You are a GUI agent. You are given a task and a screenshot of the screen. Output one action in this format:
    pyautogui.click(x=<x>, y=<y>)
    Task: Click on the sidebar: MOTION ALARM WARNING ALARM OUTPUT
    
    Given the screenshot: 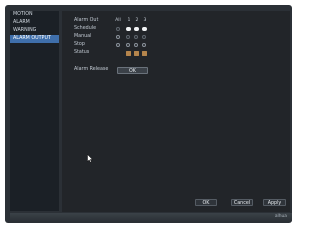 What is the action you would take?
    pyautogui.click(x=34, y=111)
    